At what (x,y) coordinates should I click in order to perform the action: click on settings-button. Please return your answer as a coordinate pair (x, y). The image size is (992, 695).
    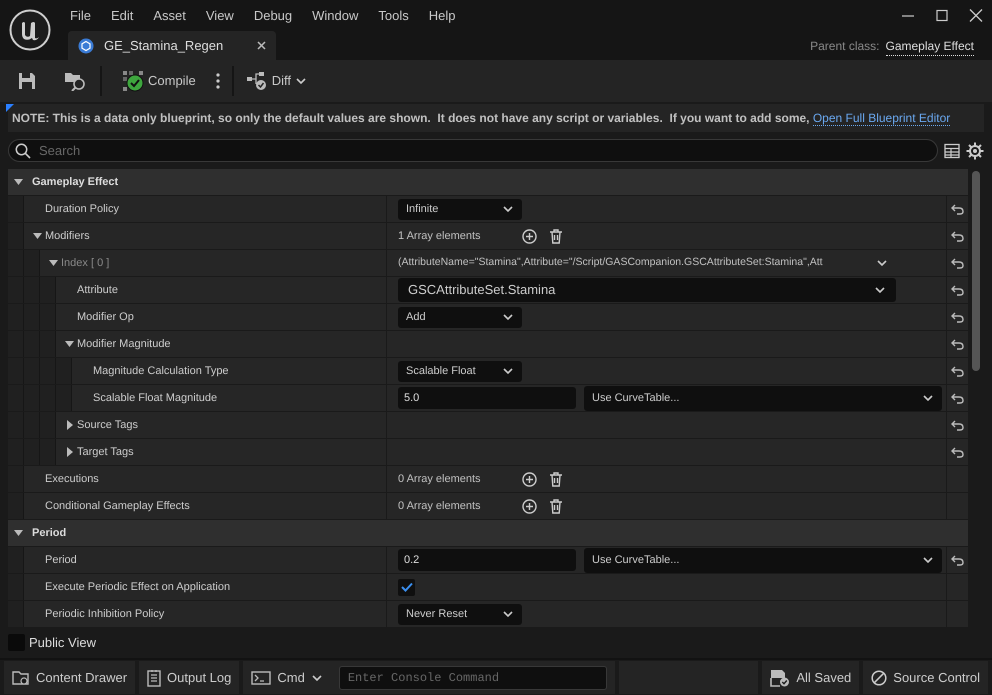
    Looking at the image, I should click on (975, 151).